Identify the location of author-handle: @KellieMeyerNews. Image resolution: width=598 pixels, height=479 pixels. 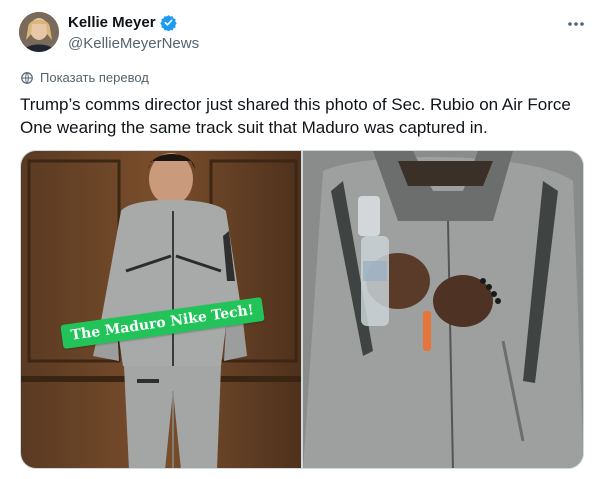
(133, 43).